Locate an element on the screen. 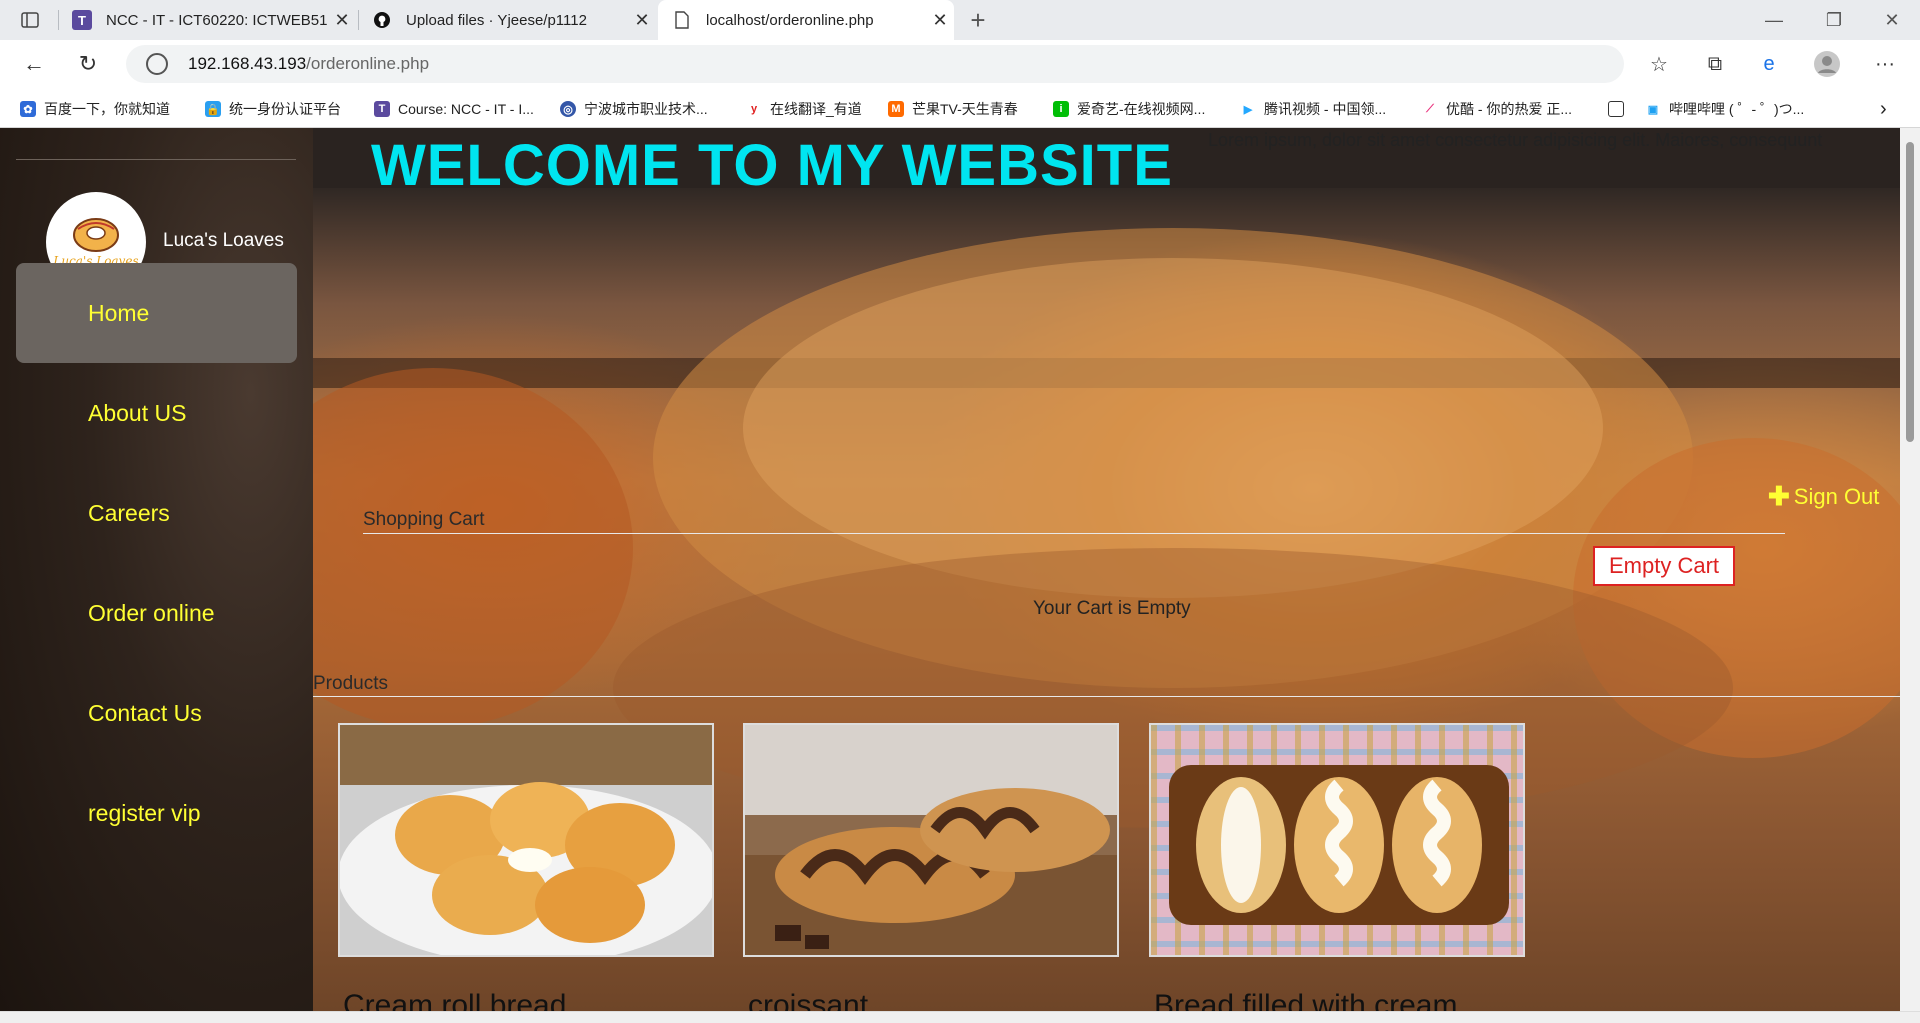 The width and height of the screenshot is (1920, 1023). cart-title: Shopping Cart is located at coordinates (424, 519).